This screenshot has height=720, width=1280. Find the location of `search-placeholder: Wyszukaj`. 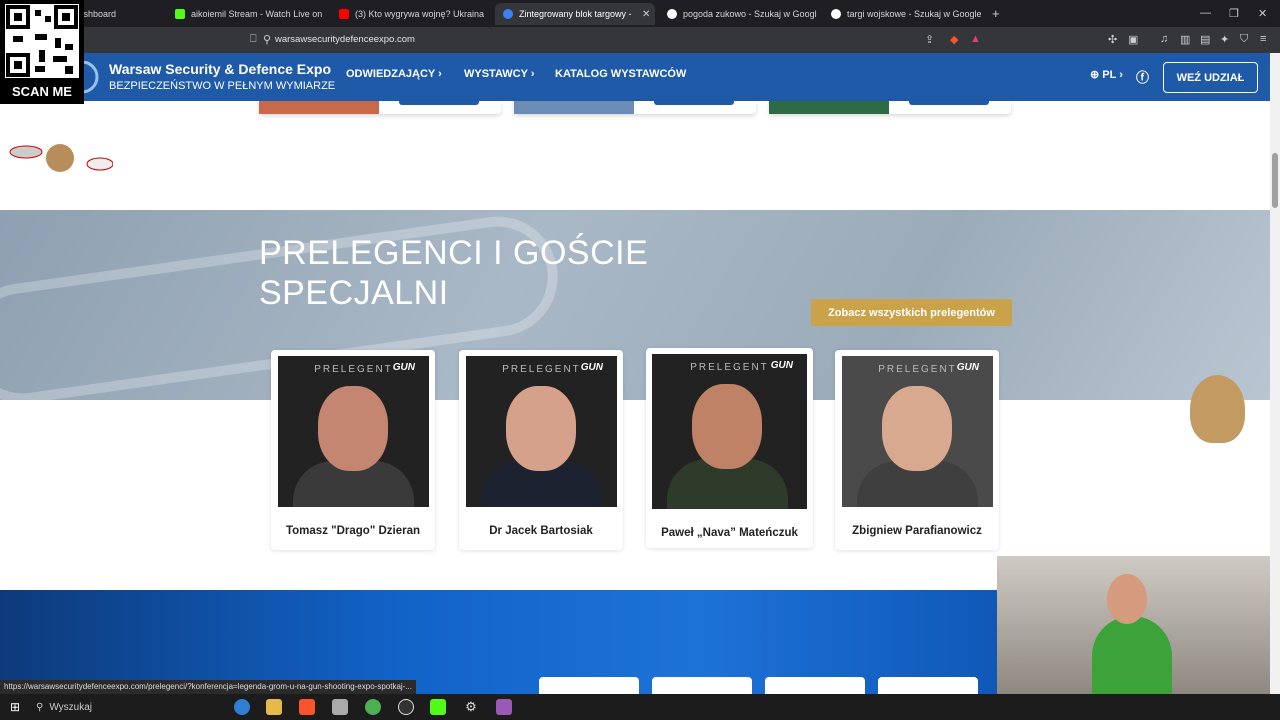

search-placeholder: Wyszukaj is located at coordinates (71, 707).